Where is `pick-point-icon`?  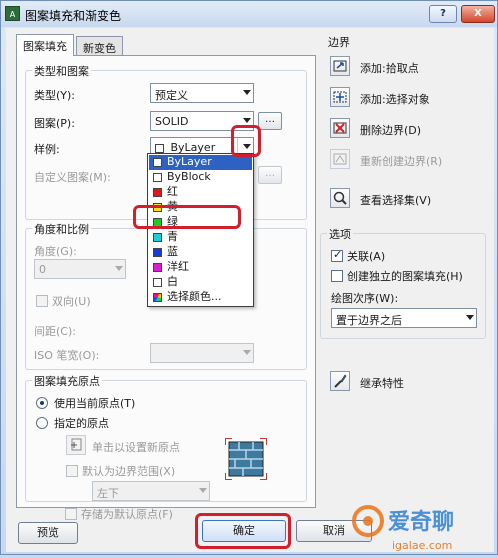 pick-point-icon is located at coordinates (340, 66).